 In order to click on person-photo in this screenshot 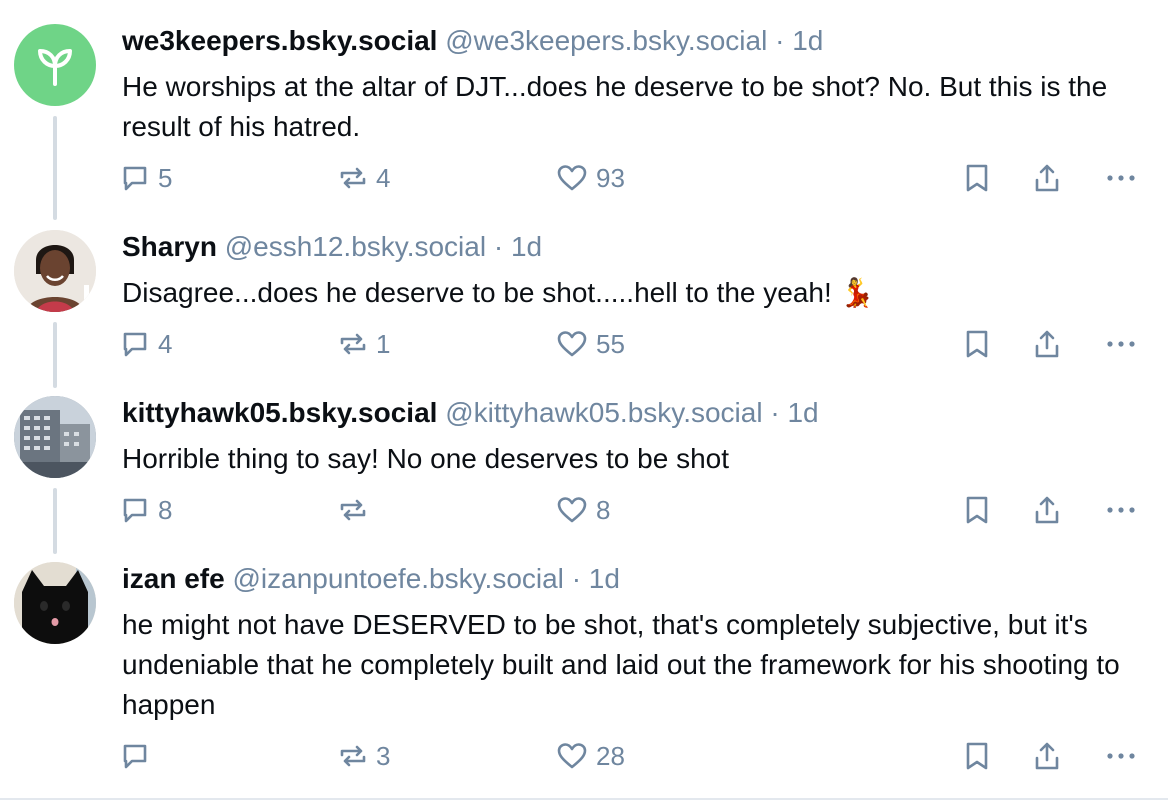, I will do `click(55, 271)`.